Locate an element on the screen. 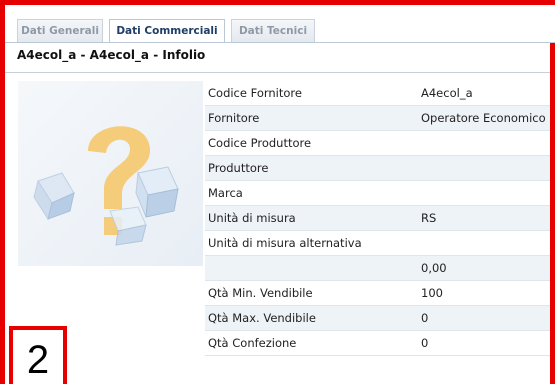 The image size is (555, 384). product-title: A4ecol_a - A4ecol_a - Infolio is located at coordinates (111, 55).